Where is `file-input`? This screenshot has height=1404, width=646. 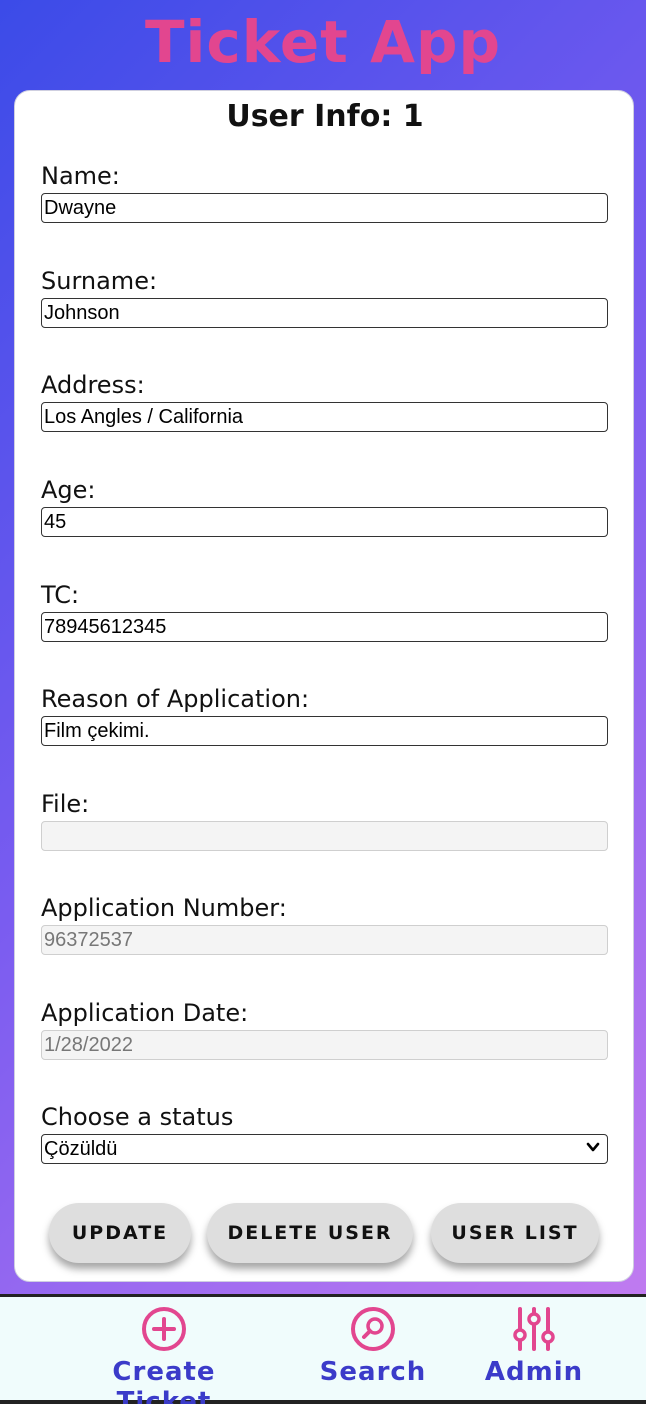
file-input is located at coordinates (324, 836).